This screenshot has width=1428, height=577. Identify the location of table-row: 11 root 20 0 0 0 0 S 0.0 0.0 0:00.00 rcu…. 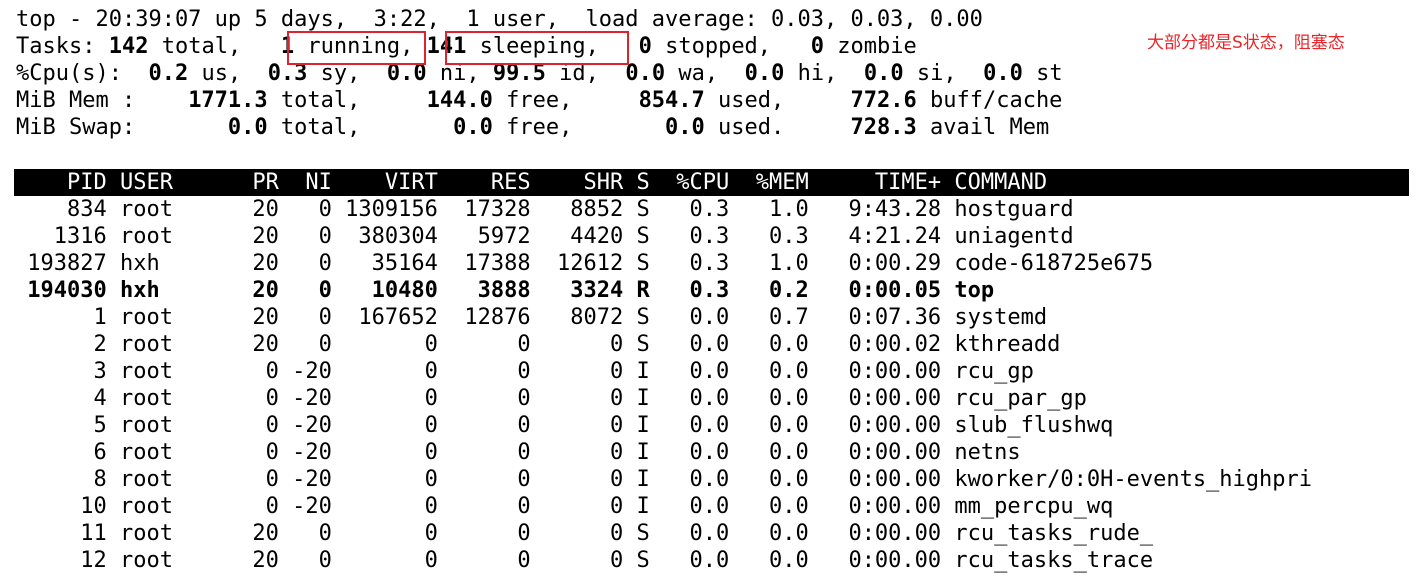
(584, 533).